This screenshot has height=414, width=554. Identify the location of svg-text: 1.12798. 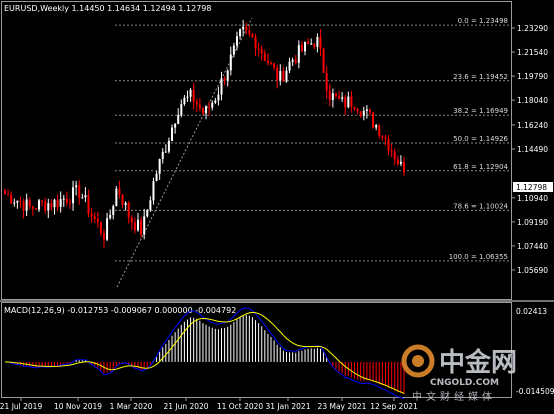
(531, 187).